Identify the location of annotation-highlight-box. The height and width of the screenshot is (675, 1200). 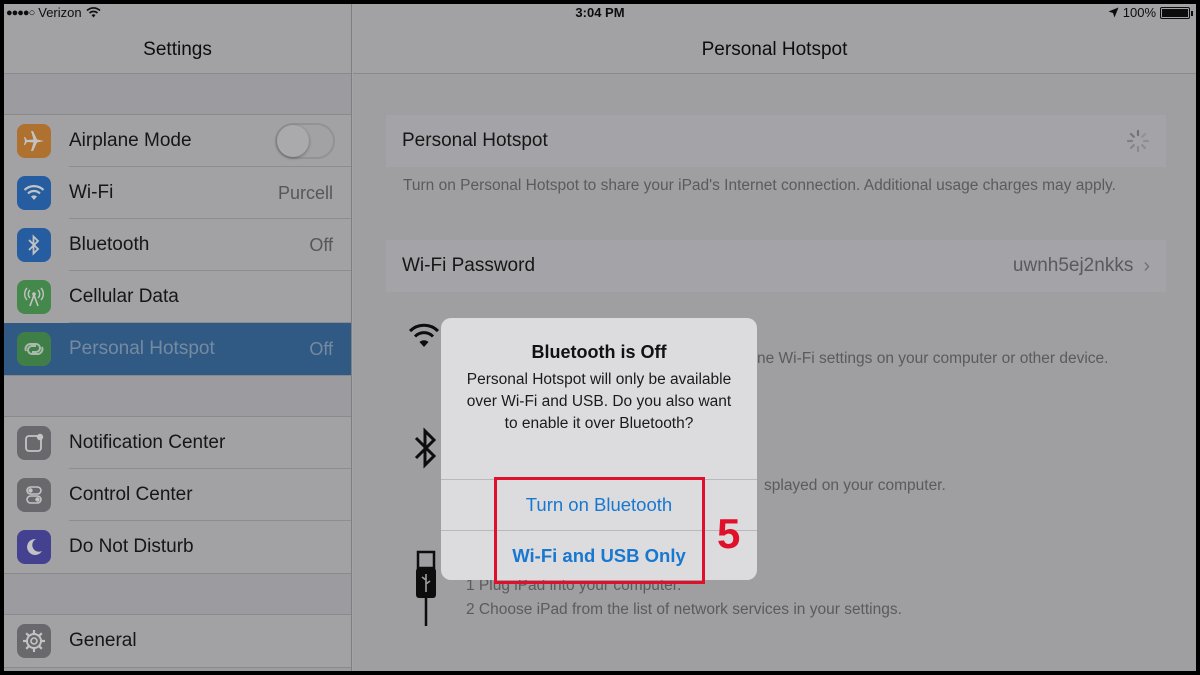
(599, 530).